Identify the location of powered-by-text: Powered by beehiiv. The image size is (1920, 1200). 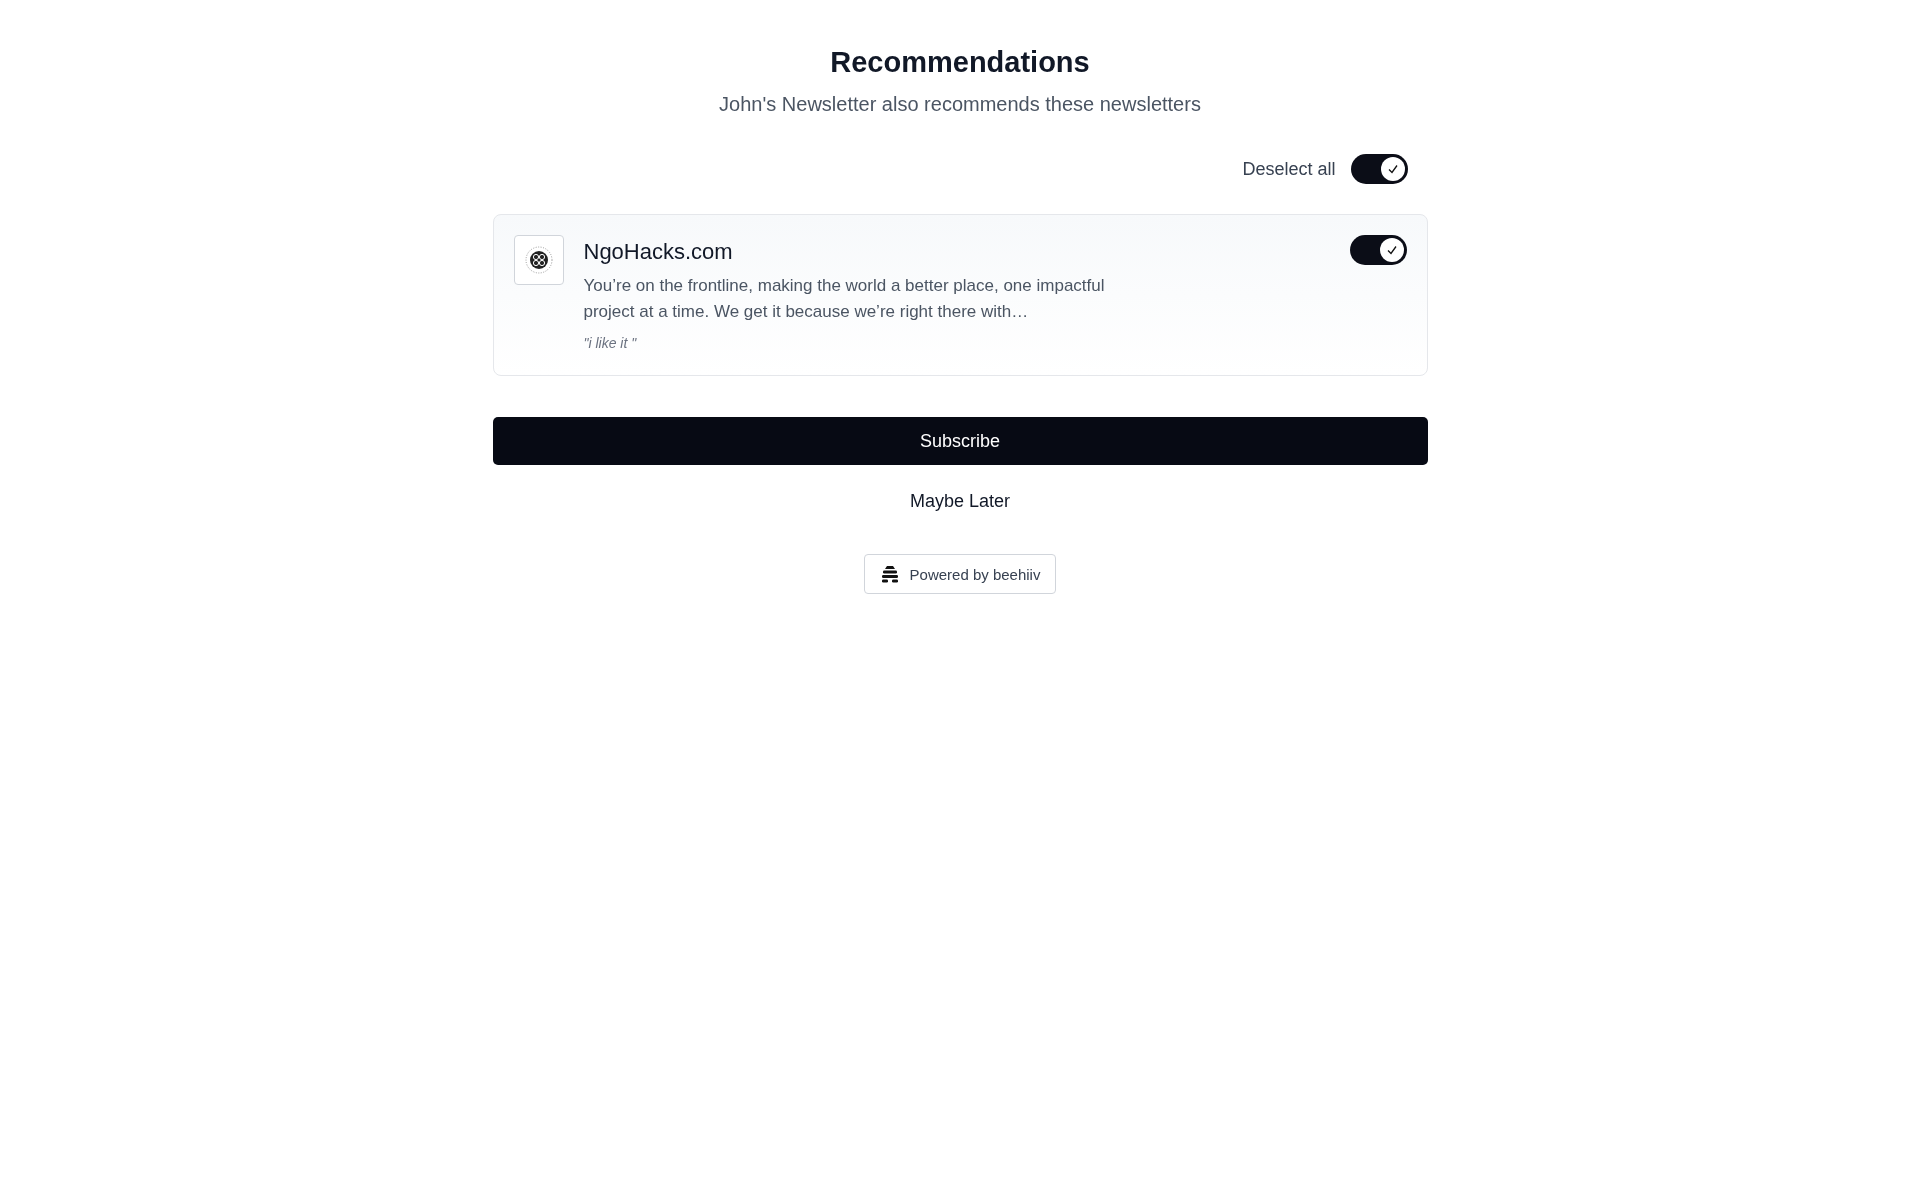
(975, 574).